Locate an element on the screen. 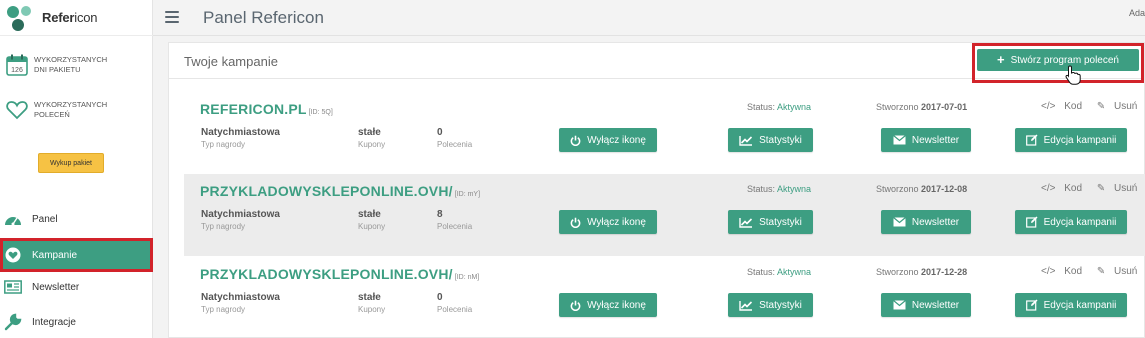 The height and width of the screenshot is (338, 1145). used-referrals-stat: WYKORZYSTANYCH POLECEŃ is located at coordinates (76, 117).